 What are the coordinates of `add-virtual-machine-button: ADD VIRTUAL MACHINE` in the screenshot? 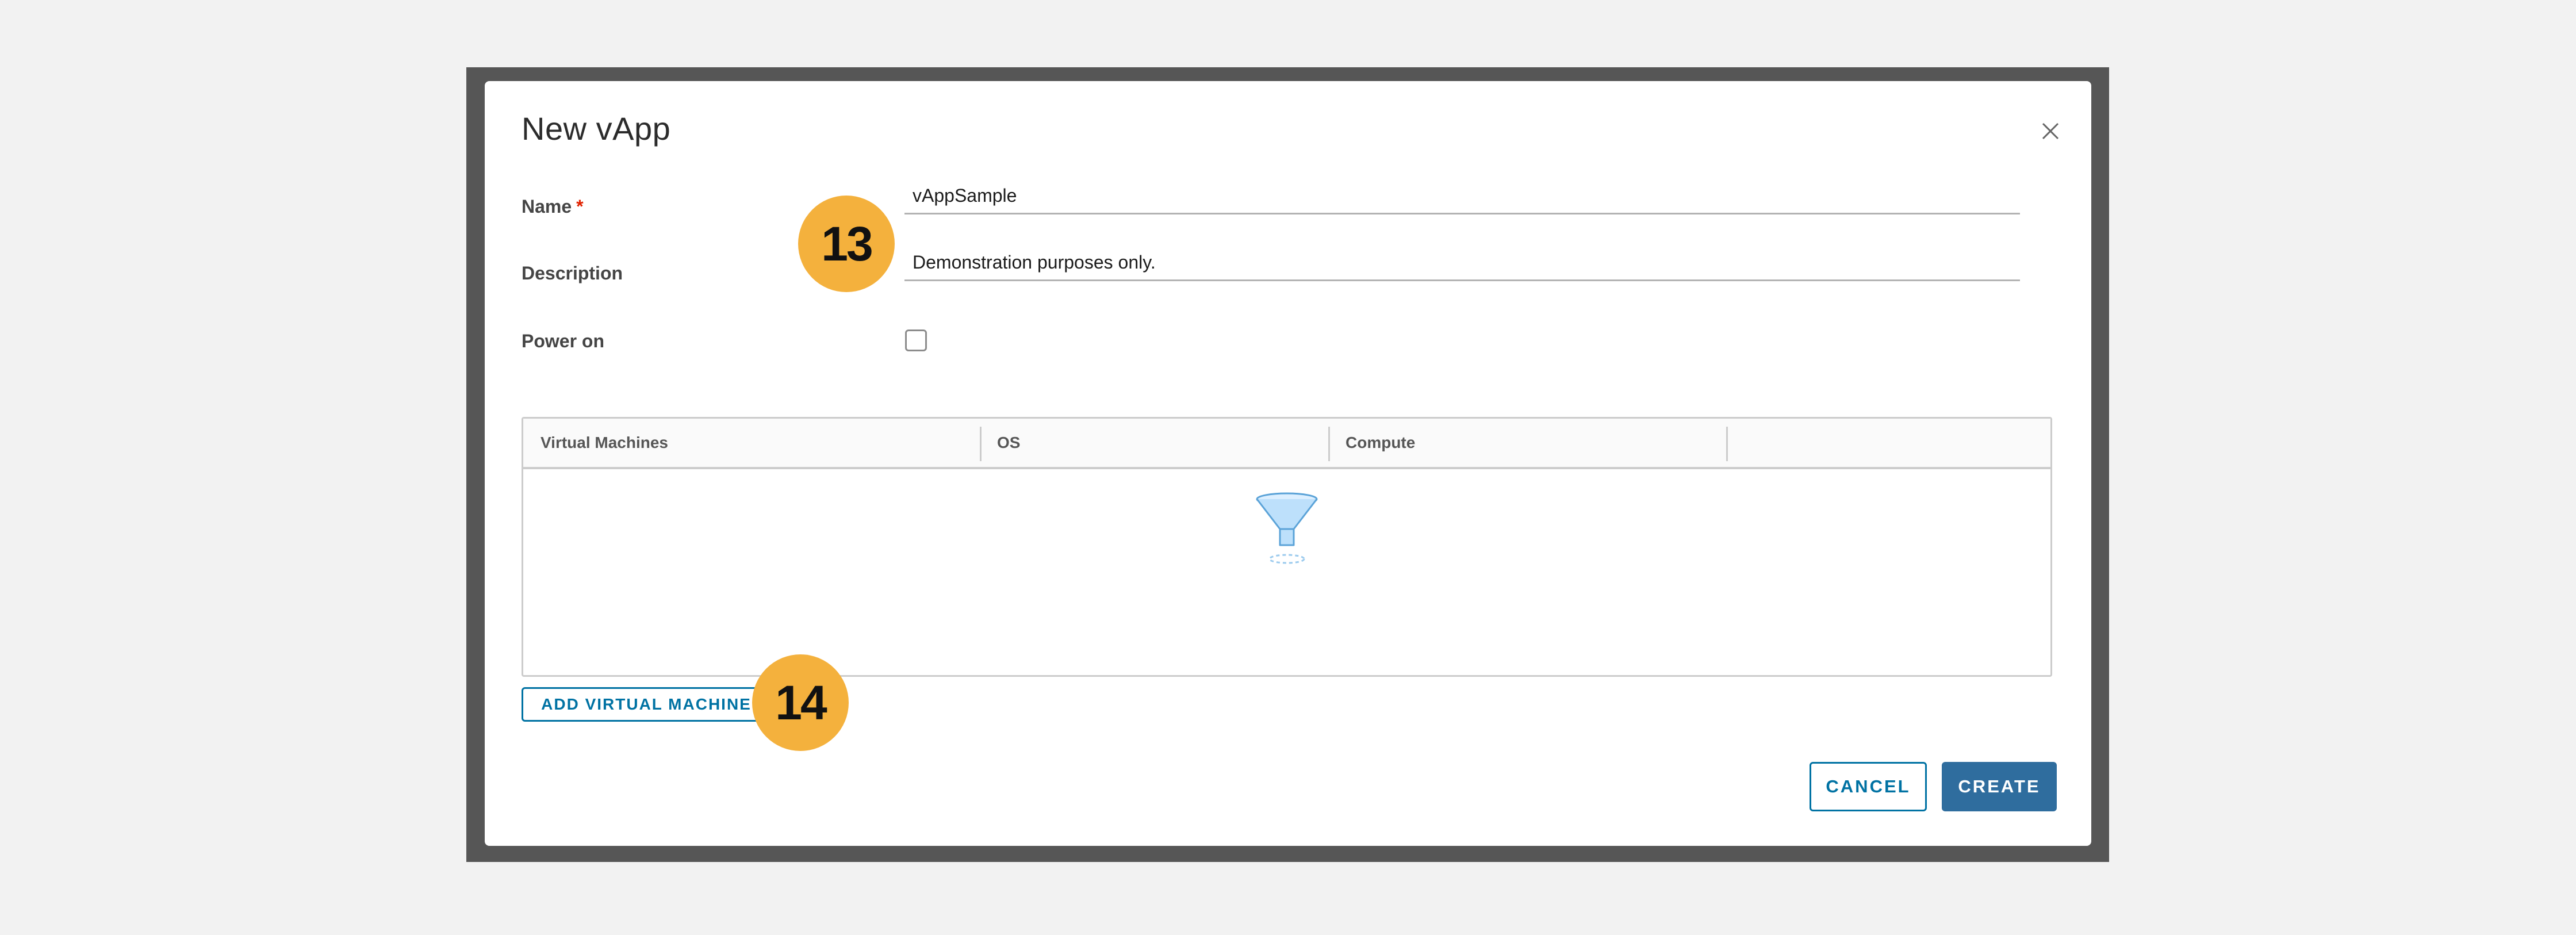 It's located at (646, 704).